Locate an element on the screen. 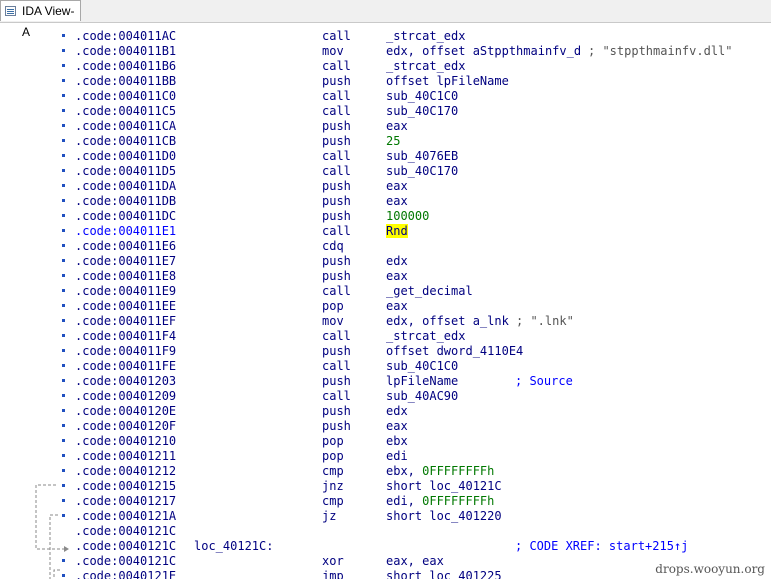 Image resolution: width=771 pixels, height=579 pixels. mnemonic: pop is located at coordinates (333, 456).